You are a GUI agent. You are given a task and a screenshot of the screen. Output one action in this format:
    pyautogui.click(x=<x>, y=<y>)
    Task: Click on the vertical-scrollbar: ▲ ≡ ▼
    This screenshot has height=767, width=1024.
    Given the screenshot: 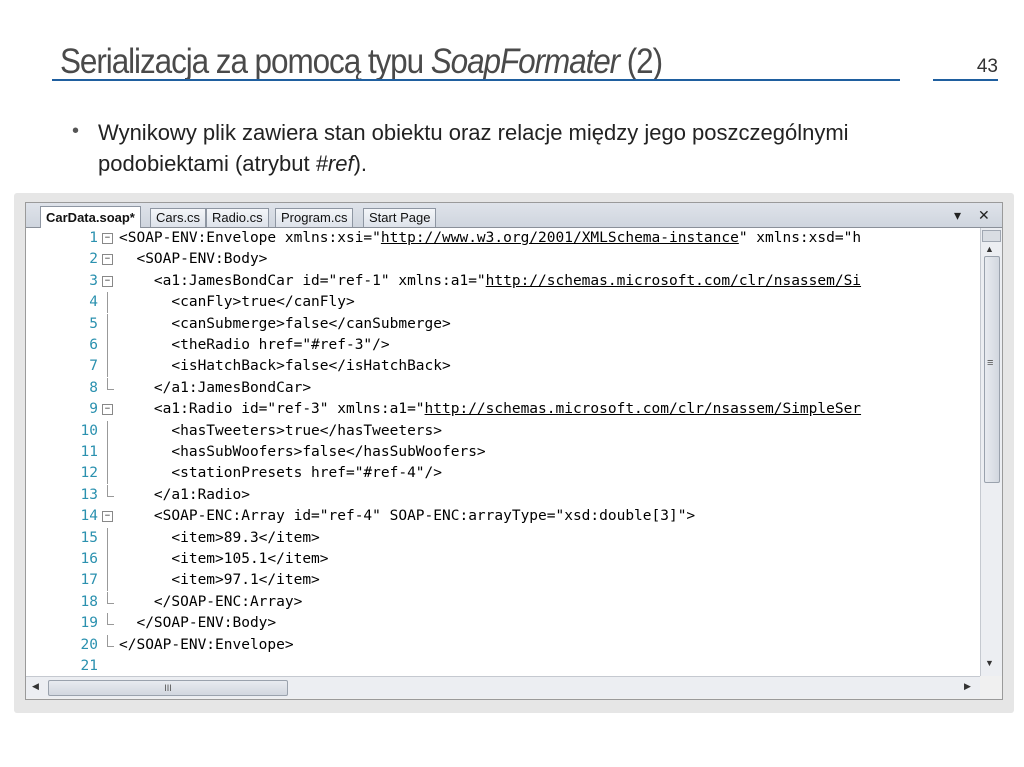 What is the action you would take?
    pyautogui.click(x=991, y=452)
    